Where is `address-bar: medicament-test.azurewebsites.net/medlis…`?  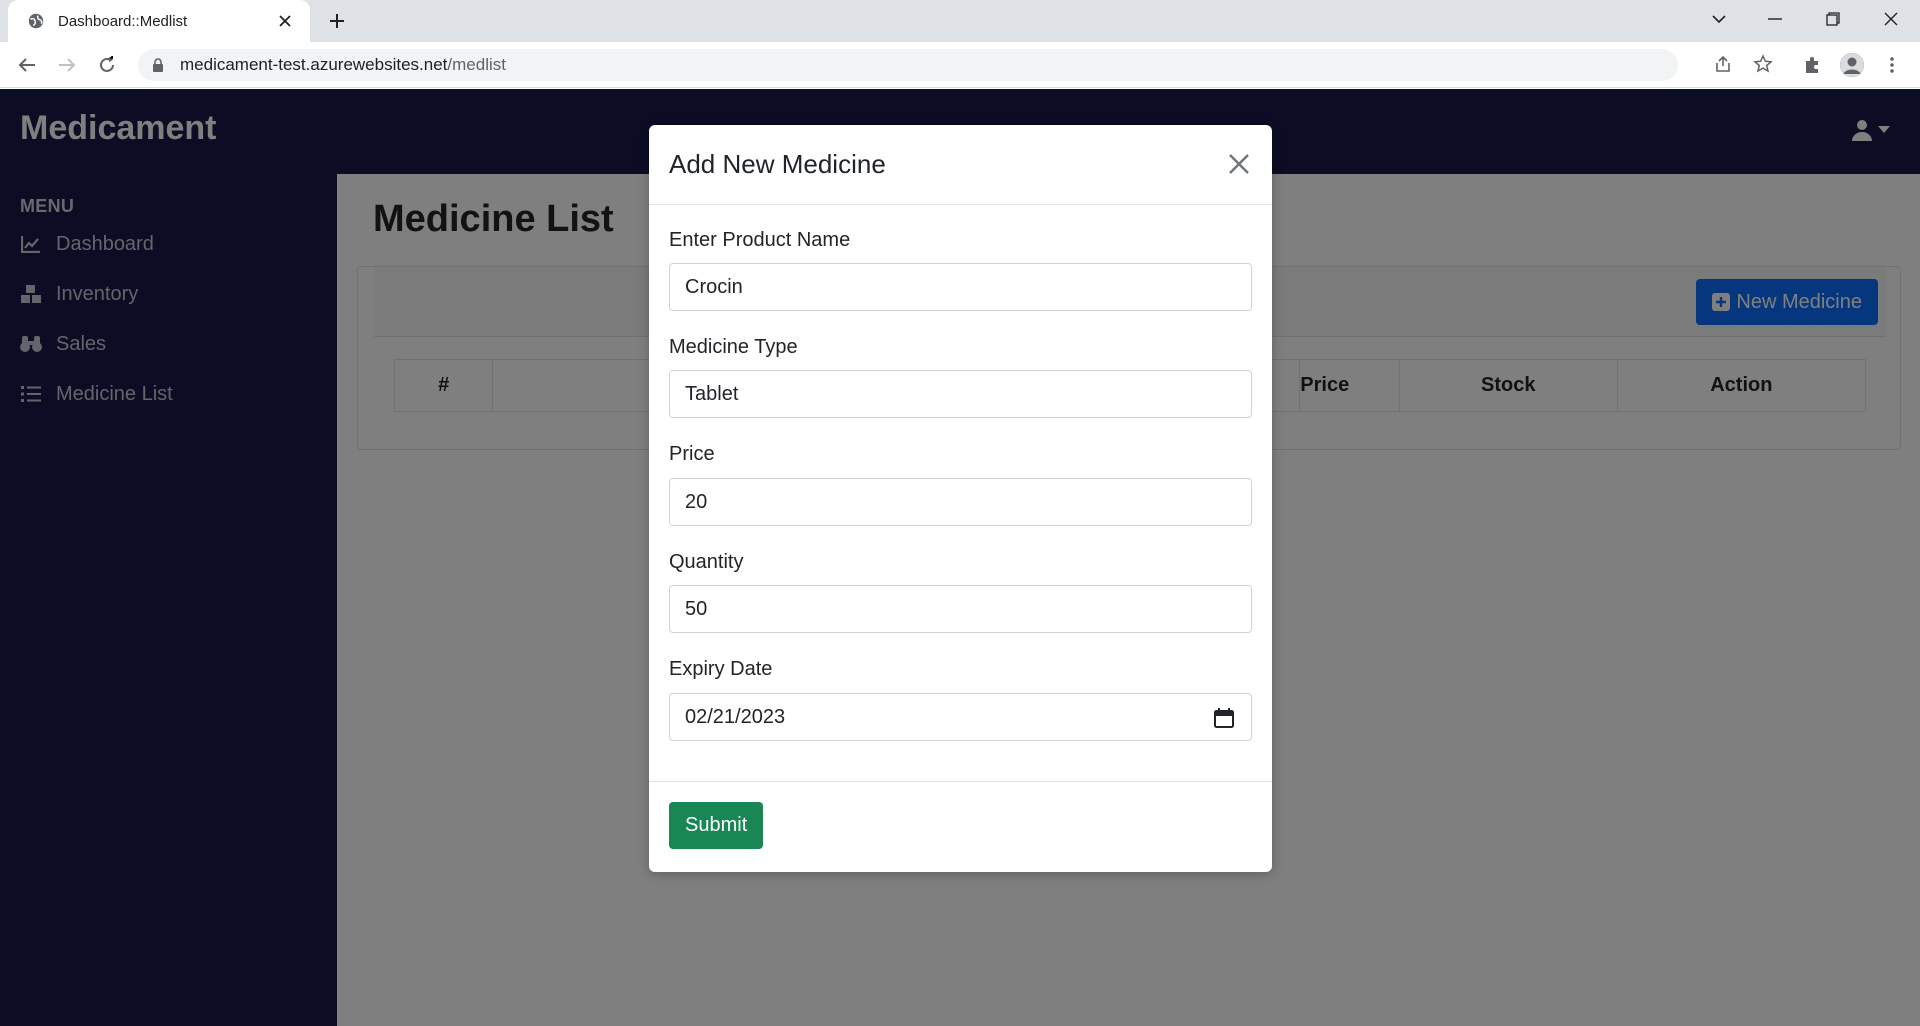 address-bar: medicament-test.azurewebsites.net/medlis… is located at coordinates (908, 65).